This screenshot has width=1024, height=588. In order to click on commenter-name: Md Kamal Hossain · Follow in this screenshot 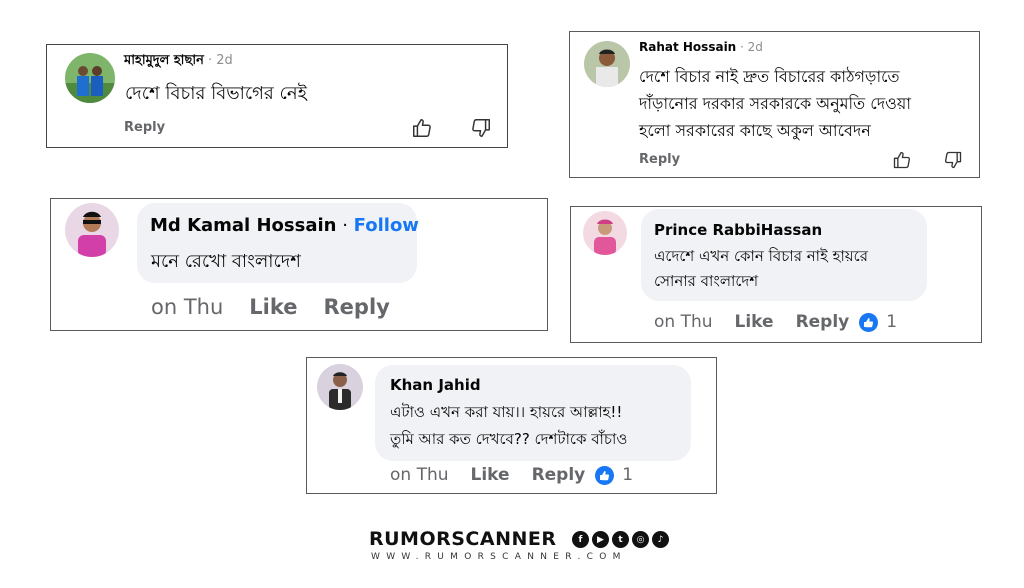, I will do `click(284, 225)`.